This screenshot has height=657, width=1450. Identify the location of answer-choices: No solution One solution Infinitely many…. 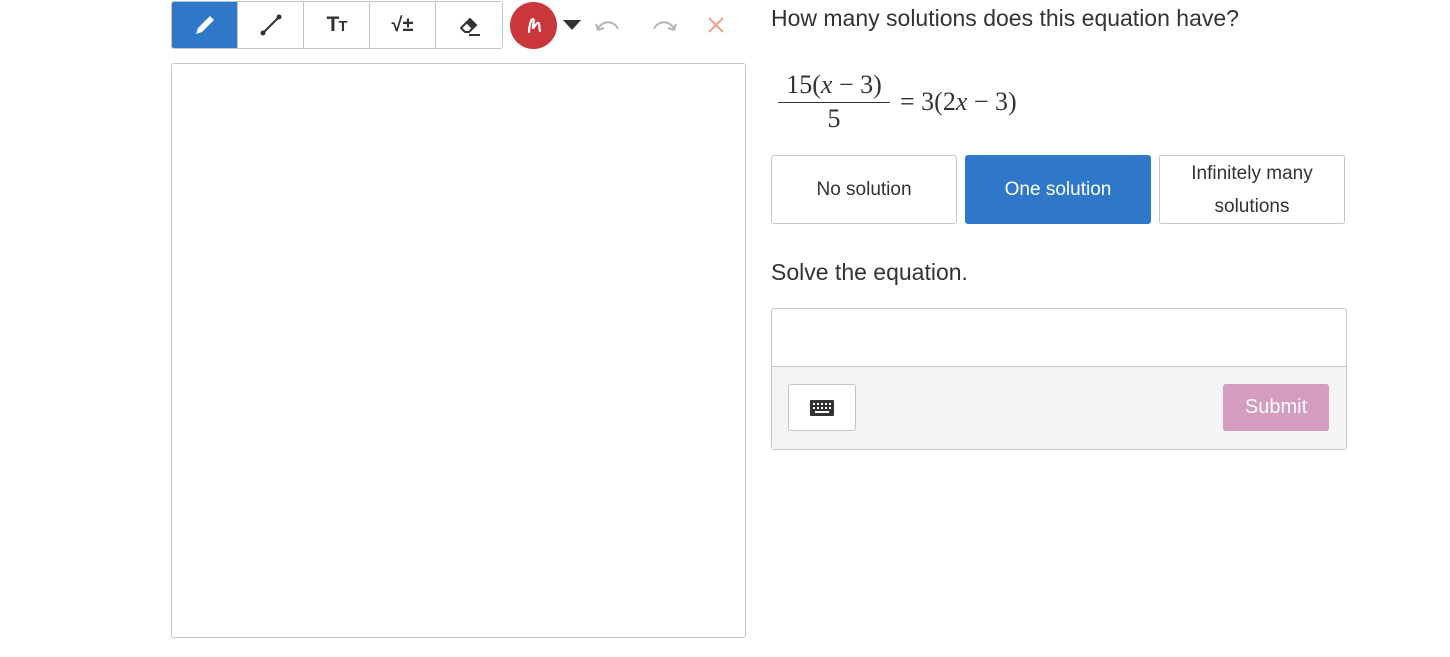
(1058, 189).